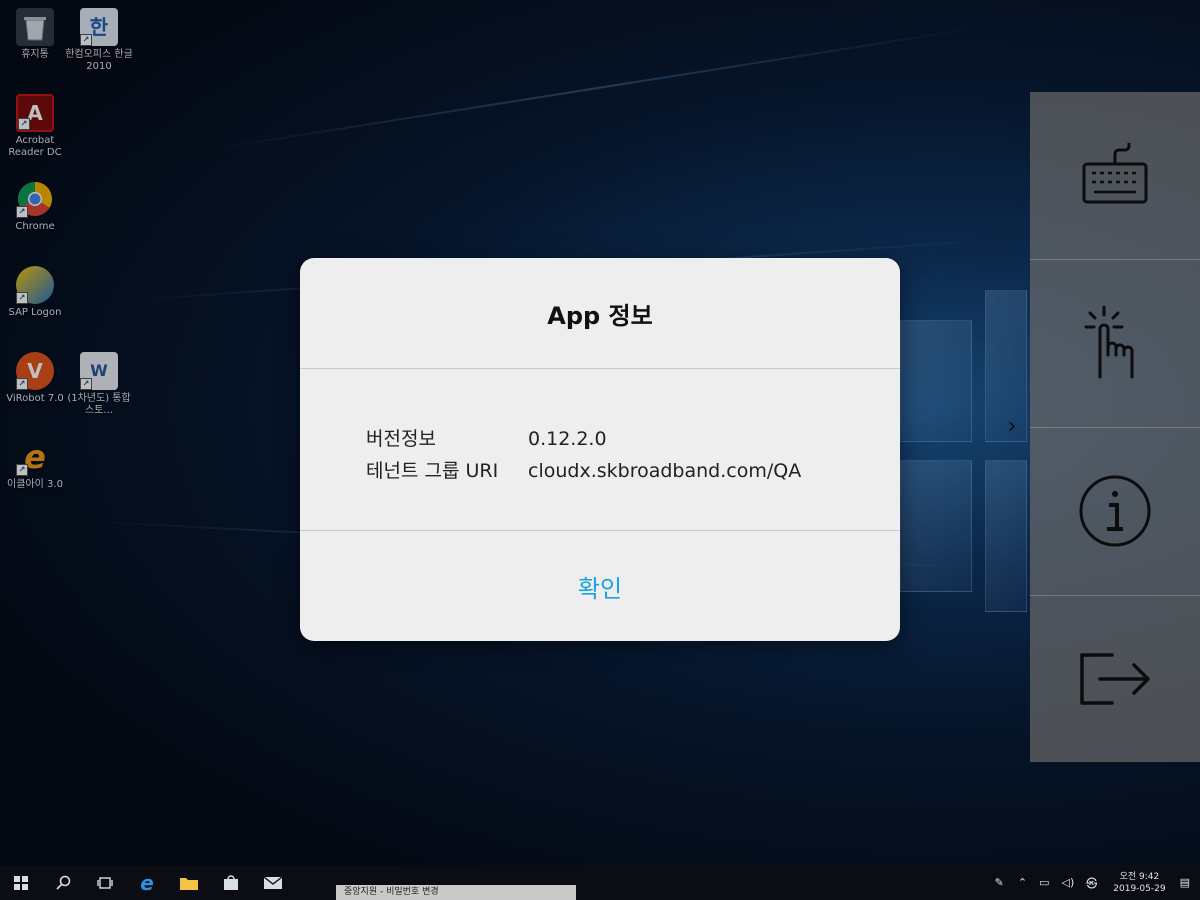 The image size is (1200, 900). Describe the element at coordinates (999, 882) in the screenshot. I see `pen-icon: ✎` at that location.